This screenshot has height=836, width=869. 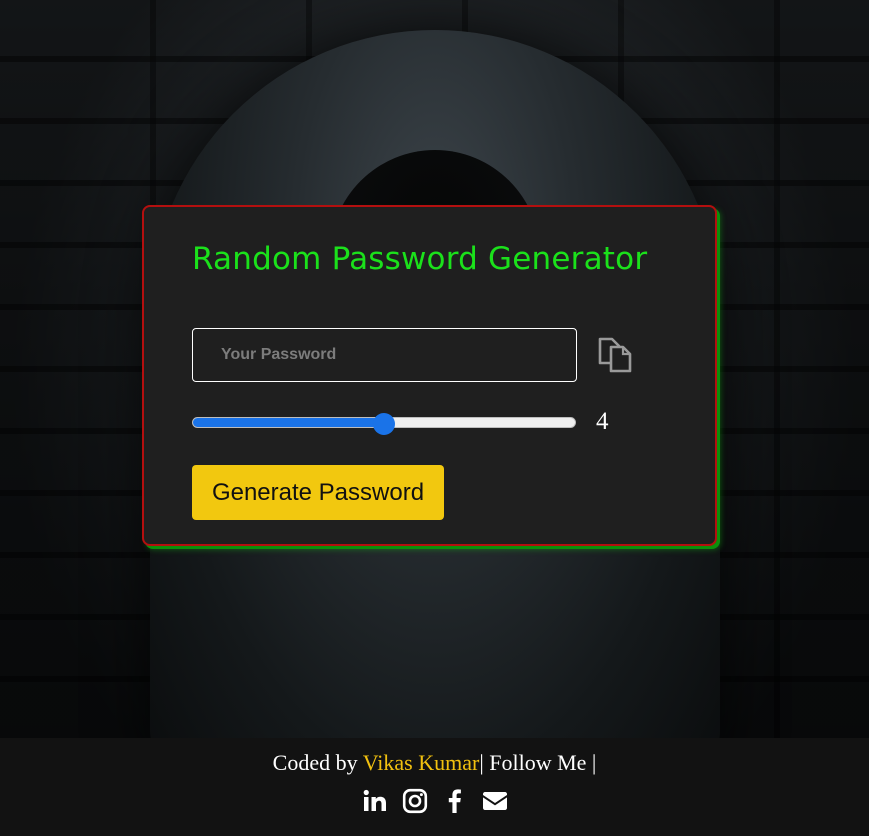 I want to click on length-slider, so click(x=384, y=424).